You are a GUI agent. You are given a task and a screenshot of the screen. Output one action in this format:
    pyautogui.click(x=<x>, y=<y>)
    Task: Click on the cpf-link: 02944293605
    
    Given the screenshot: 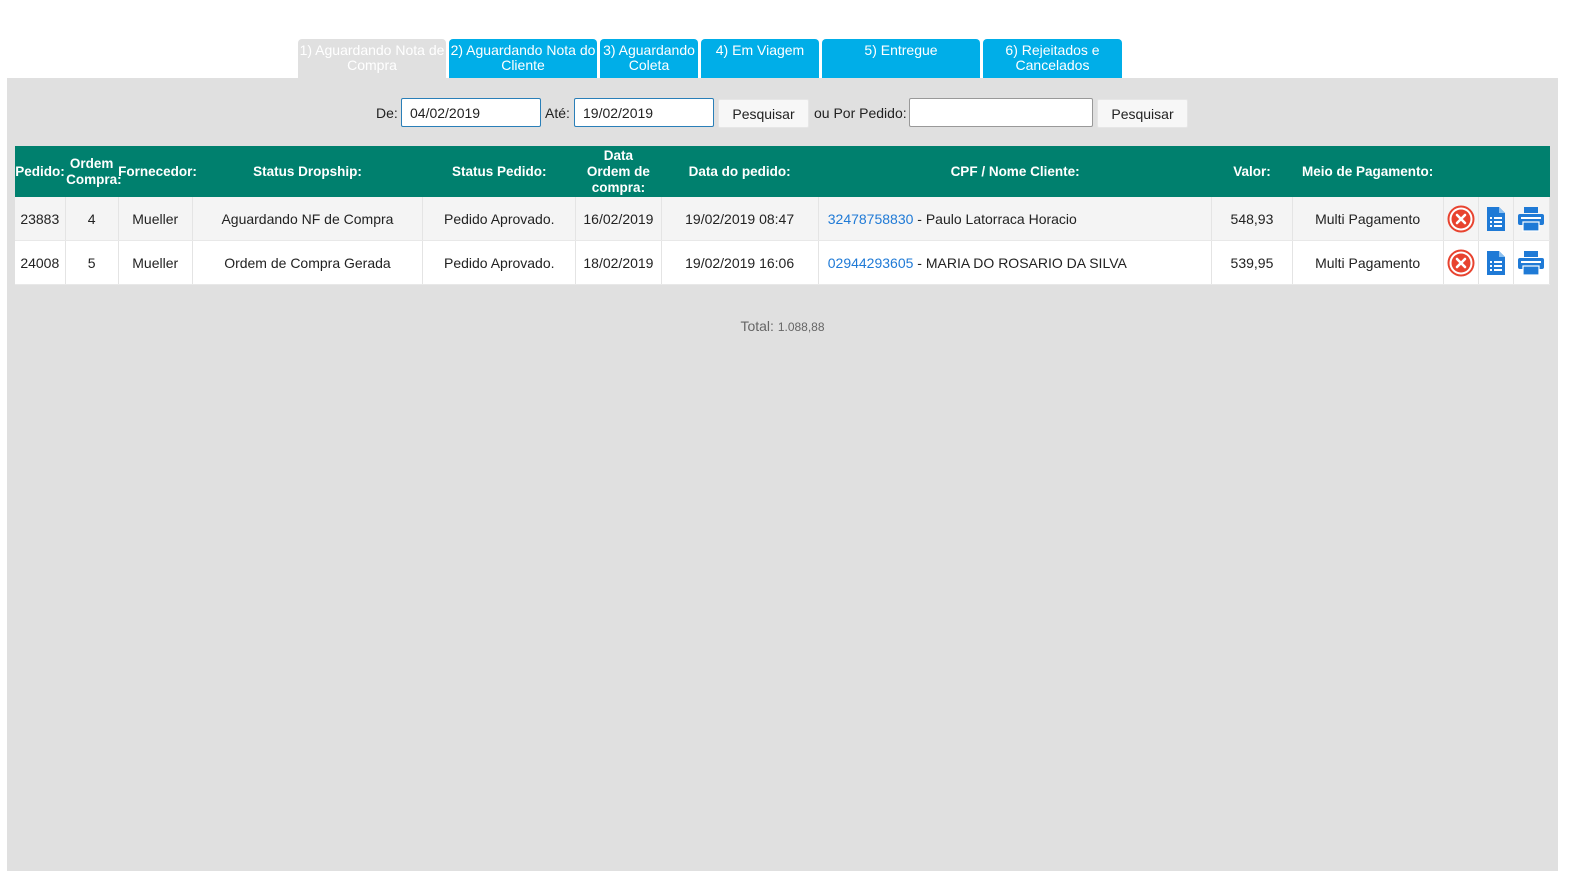 What is the action you would take?
    pyautogui.click(x=871, y=263)
    